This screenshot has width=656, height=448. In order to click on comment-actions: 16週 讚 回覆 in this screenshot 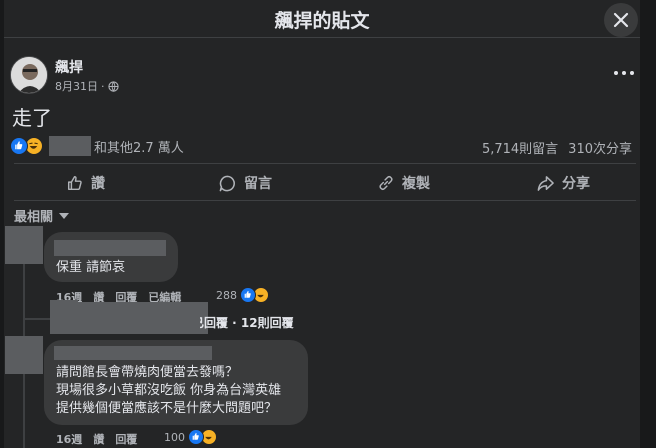, I will do `click(96, 439)`.